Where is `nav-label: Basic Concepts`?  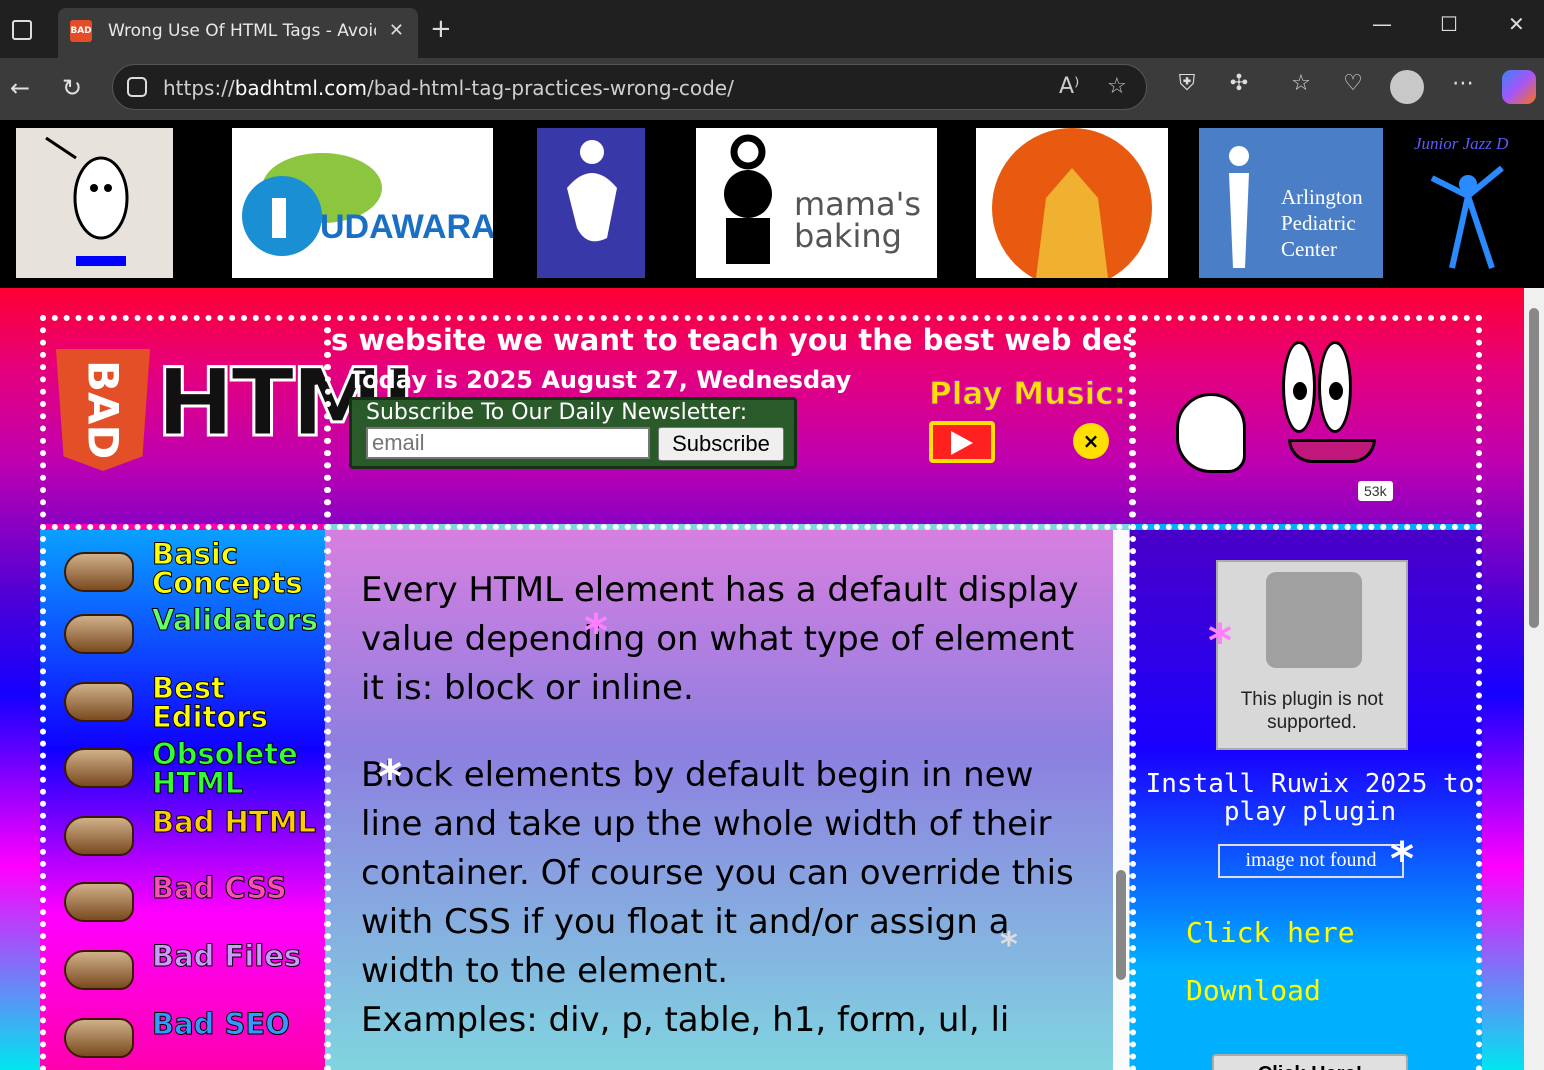
nav-label: Basic Concepts is located at coordinates (228, 568).